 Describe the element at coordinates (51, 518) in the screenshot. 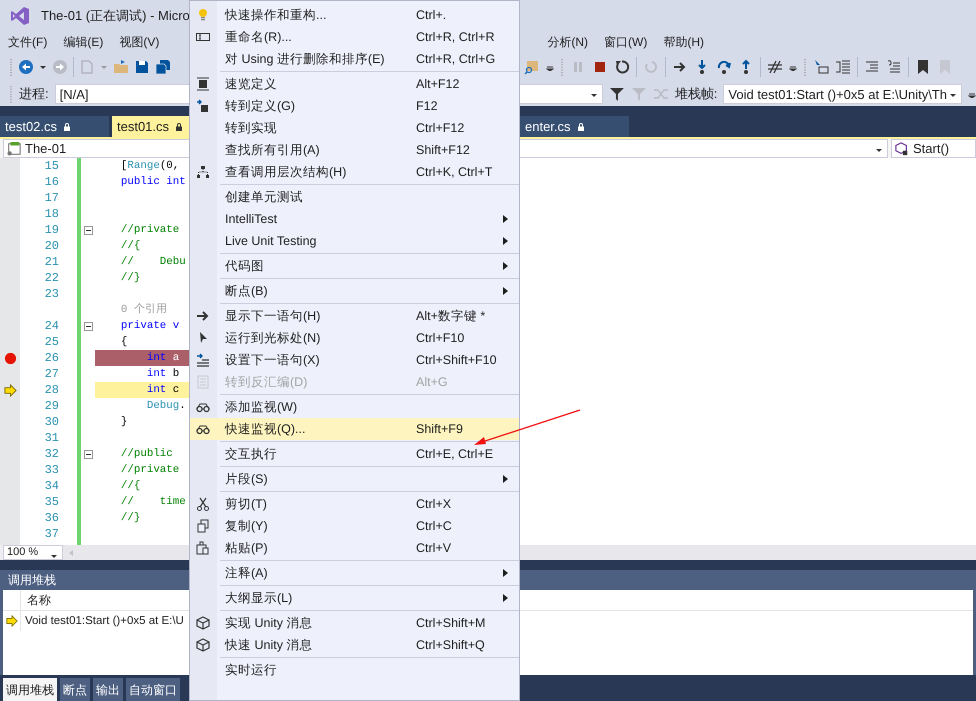

I see `line-number: 36` at that location.